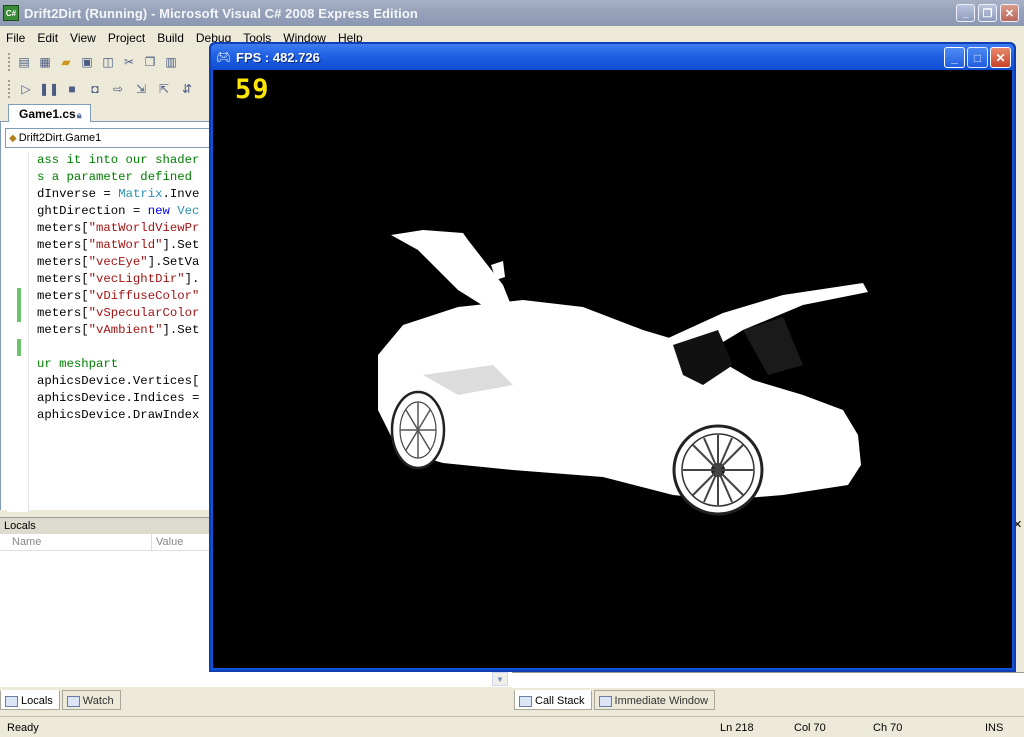  What do you see at coordinates (26, 89) in the screenshot?
I see `continue-icon: ▷` at bounding box center [26, 89].